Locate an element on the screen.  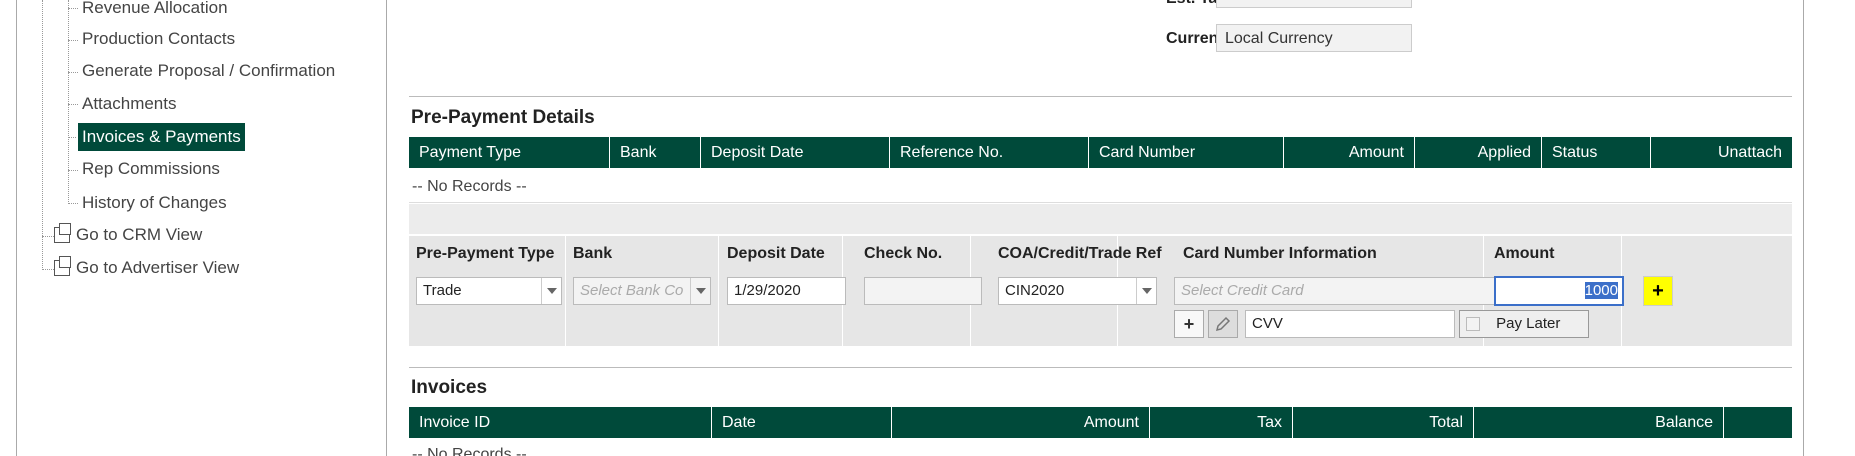
crm-link-label: Go to CRM View is located at coordinates (139, 234).